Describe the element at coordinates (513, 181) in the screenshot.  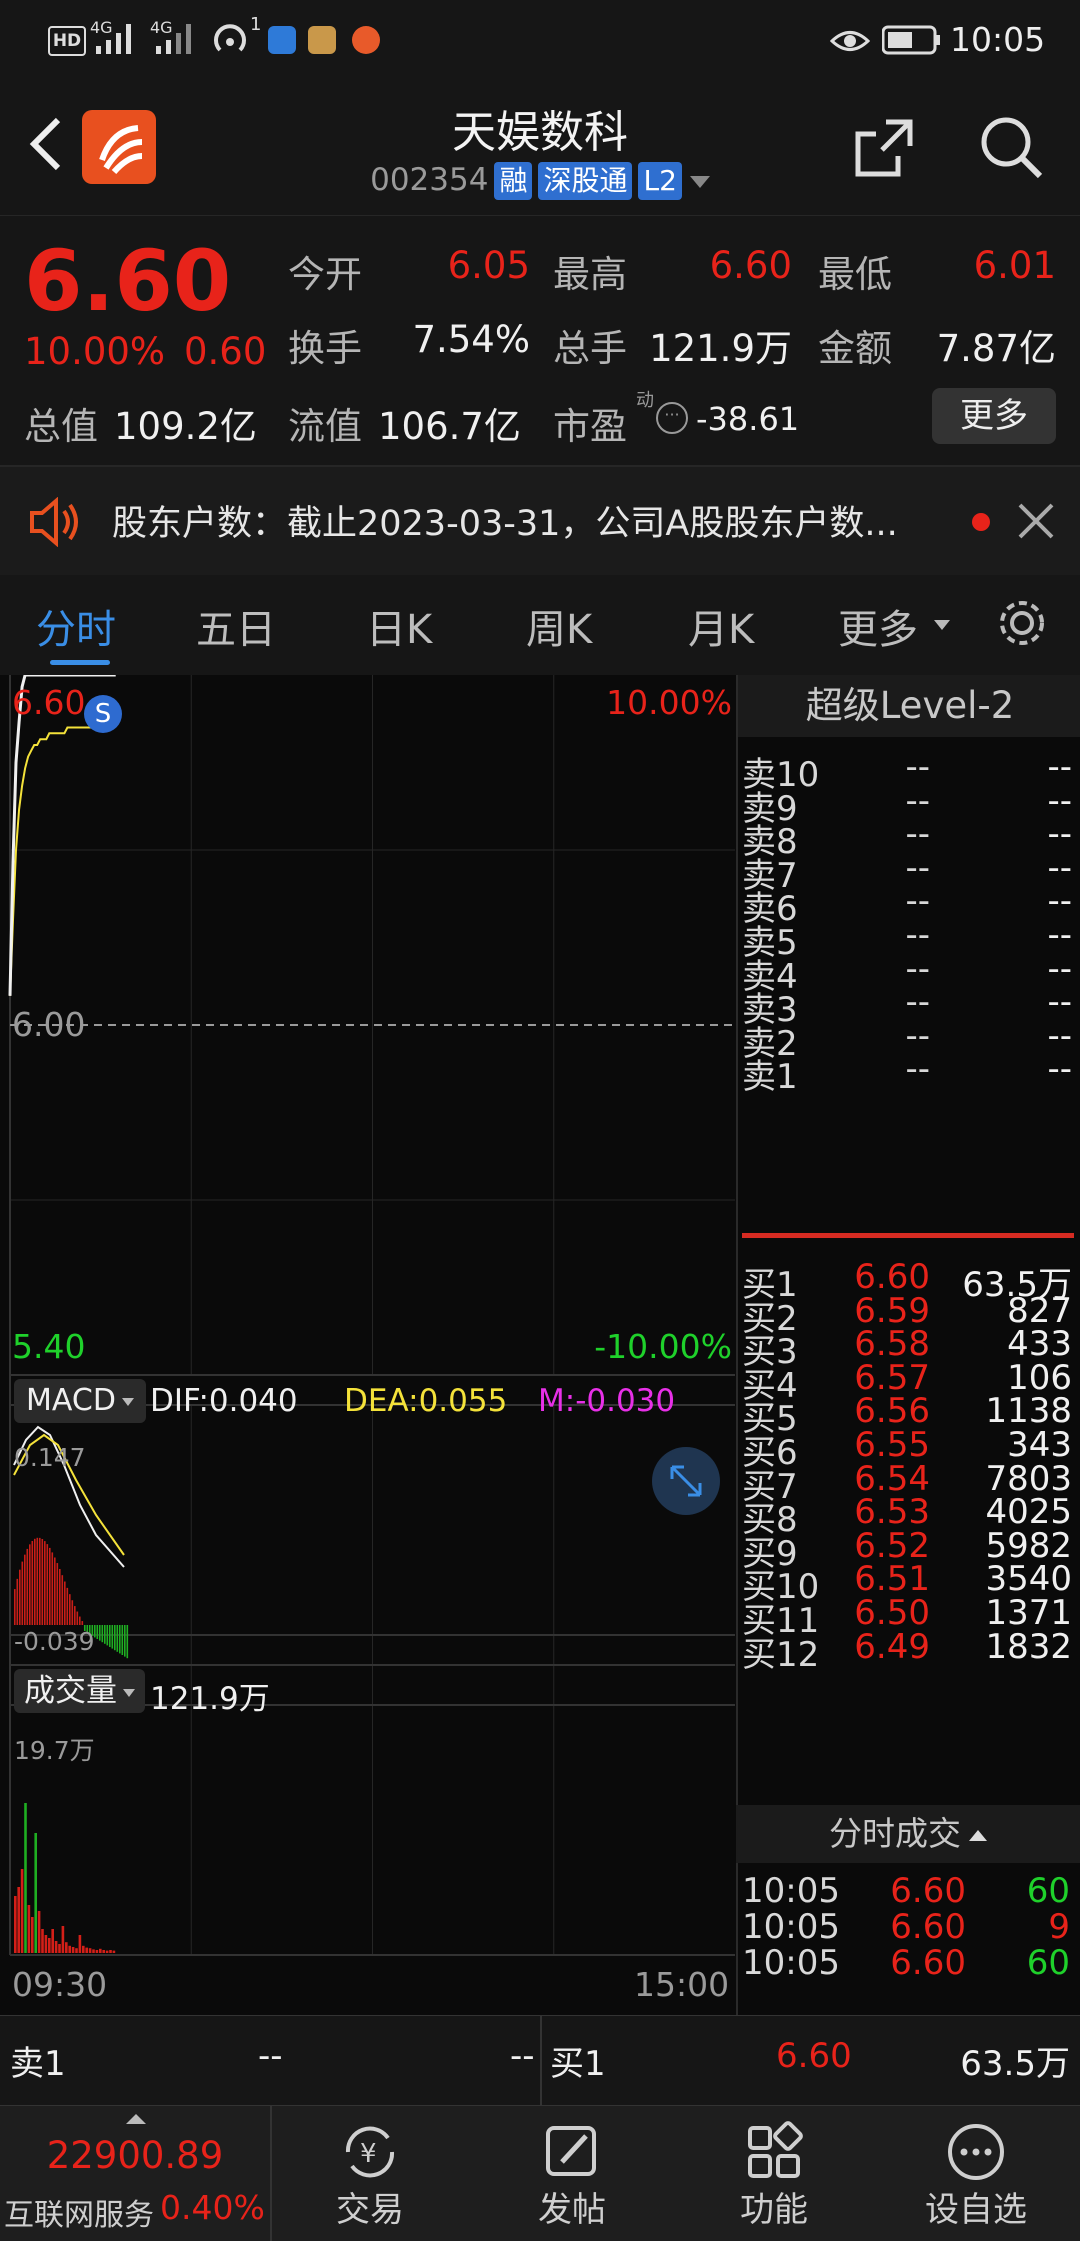
I see `margin-tag: 融` at that location.